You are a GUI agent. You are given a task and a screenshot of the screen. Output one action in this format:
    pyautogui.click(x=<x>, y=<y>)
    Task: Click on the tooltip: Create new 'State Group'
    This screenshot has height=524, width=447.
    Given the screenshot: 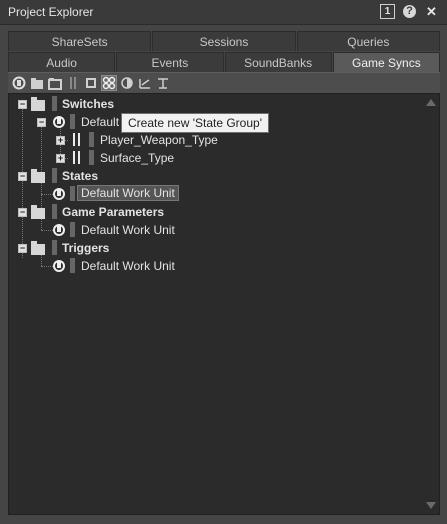 What is the action you would take?
    pyautogui.click(x=195, y=123)
    